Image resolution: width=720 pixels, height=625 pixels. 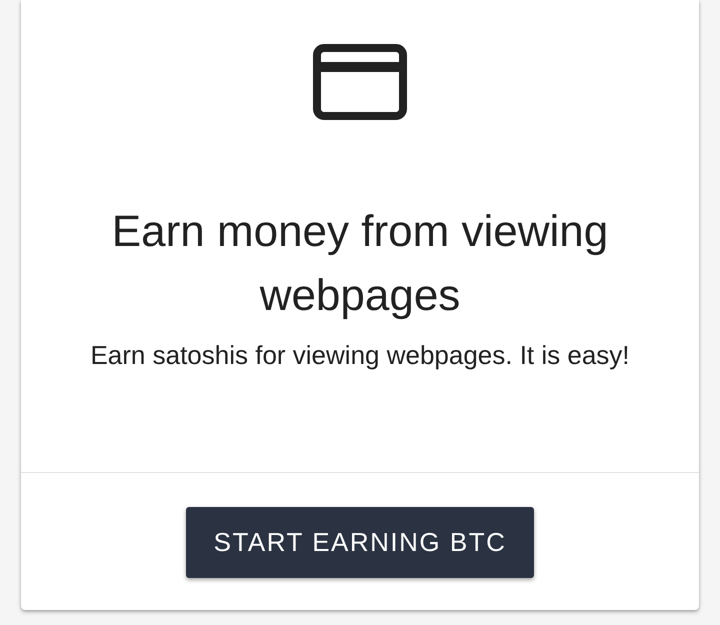 What do you see at coordinates (360, 542) in the screenshot?
I see `start-earning-button: START EARNING BTC` at bounding box center [360, 542].